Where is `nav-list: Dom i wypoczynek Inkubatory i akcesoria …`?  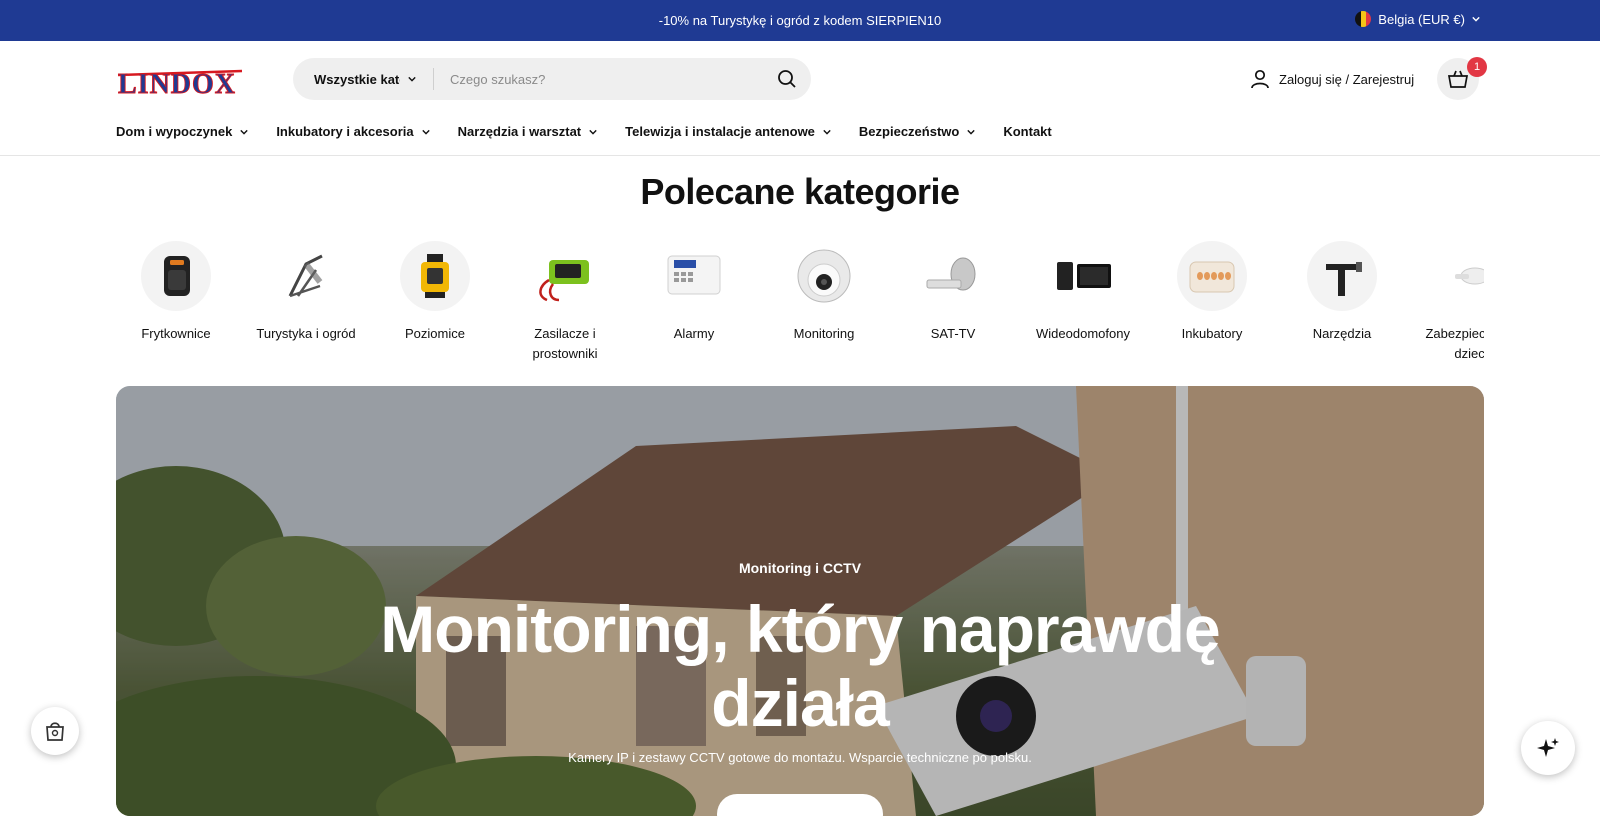
nav-list: Dom i wypoczynek Inkubatory i akcesoria … is located at coordinates (584, 131).